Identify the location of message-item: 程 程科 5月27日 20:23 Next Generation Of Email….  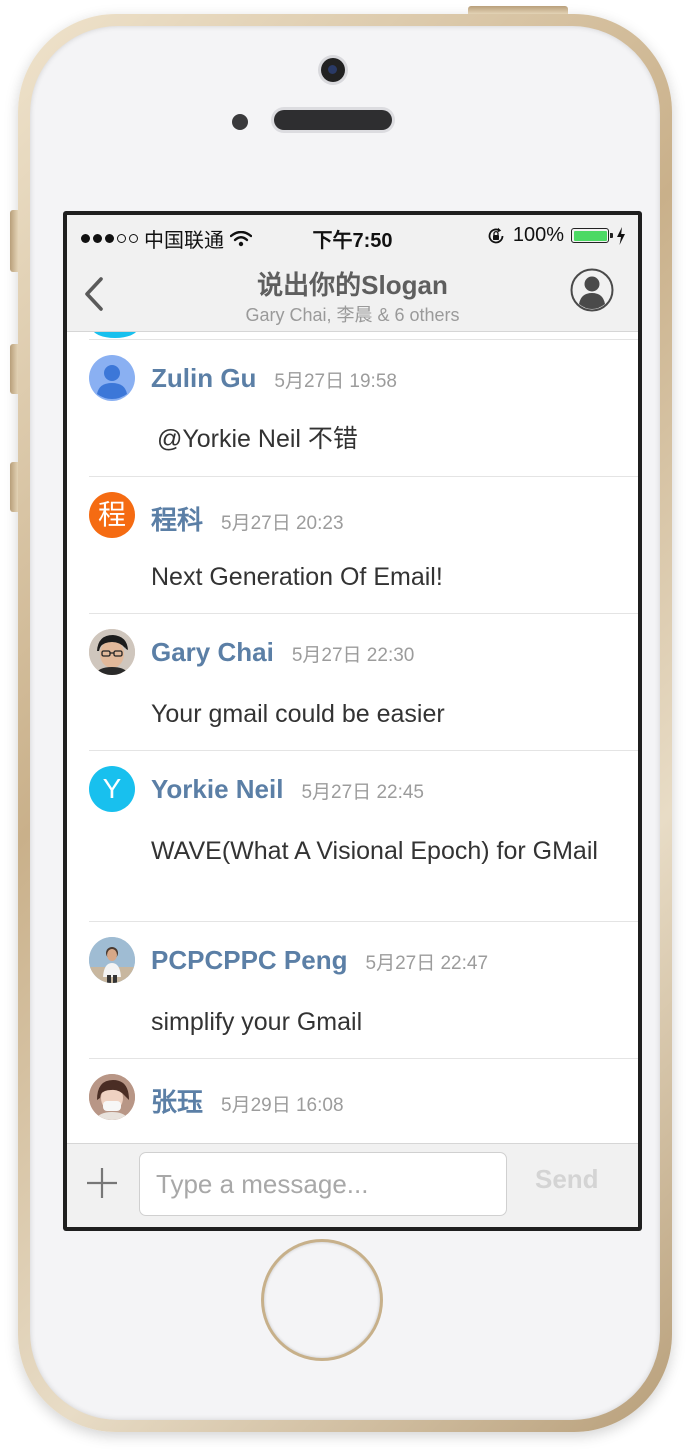
(352, 545).